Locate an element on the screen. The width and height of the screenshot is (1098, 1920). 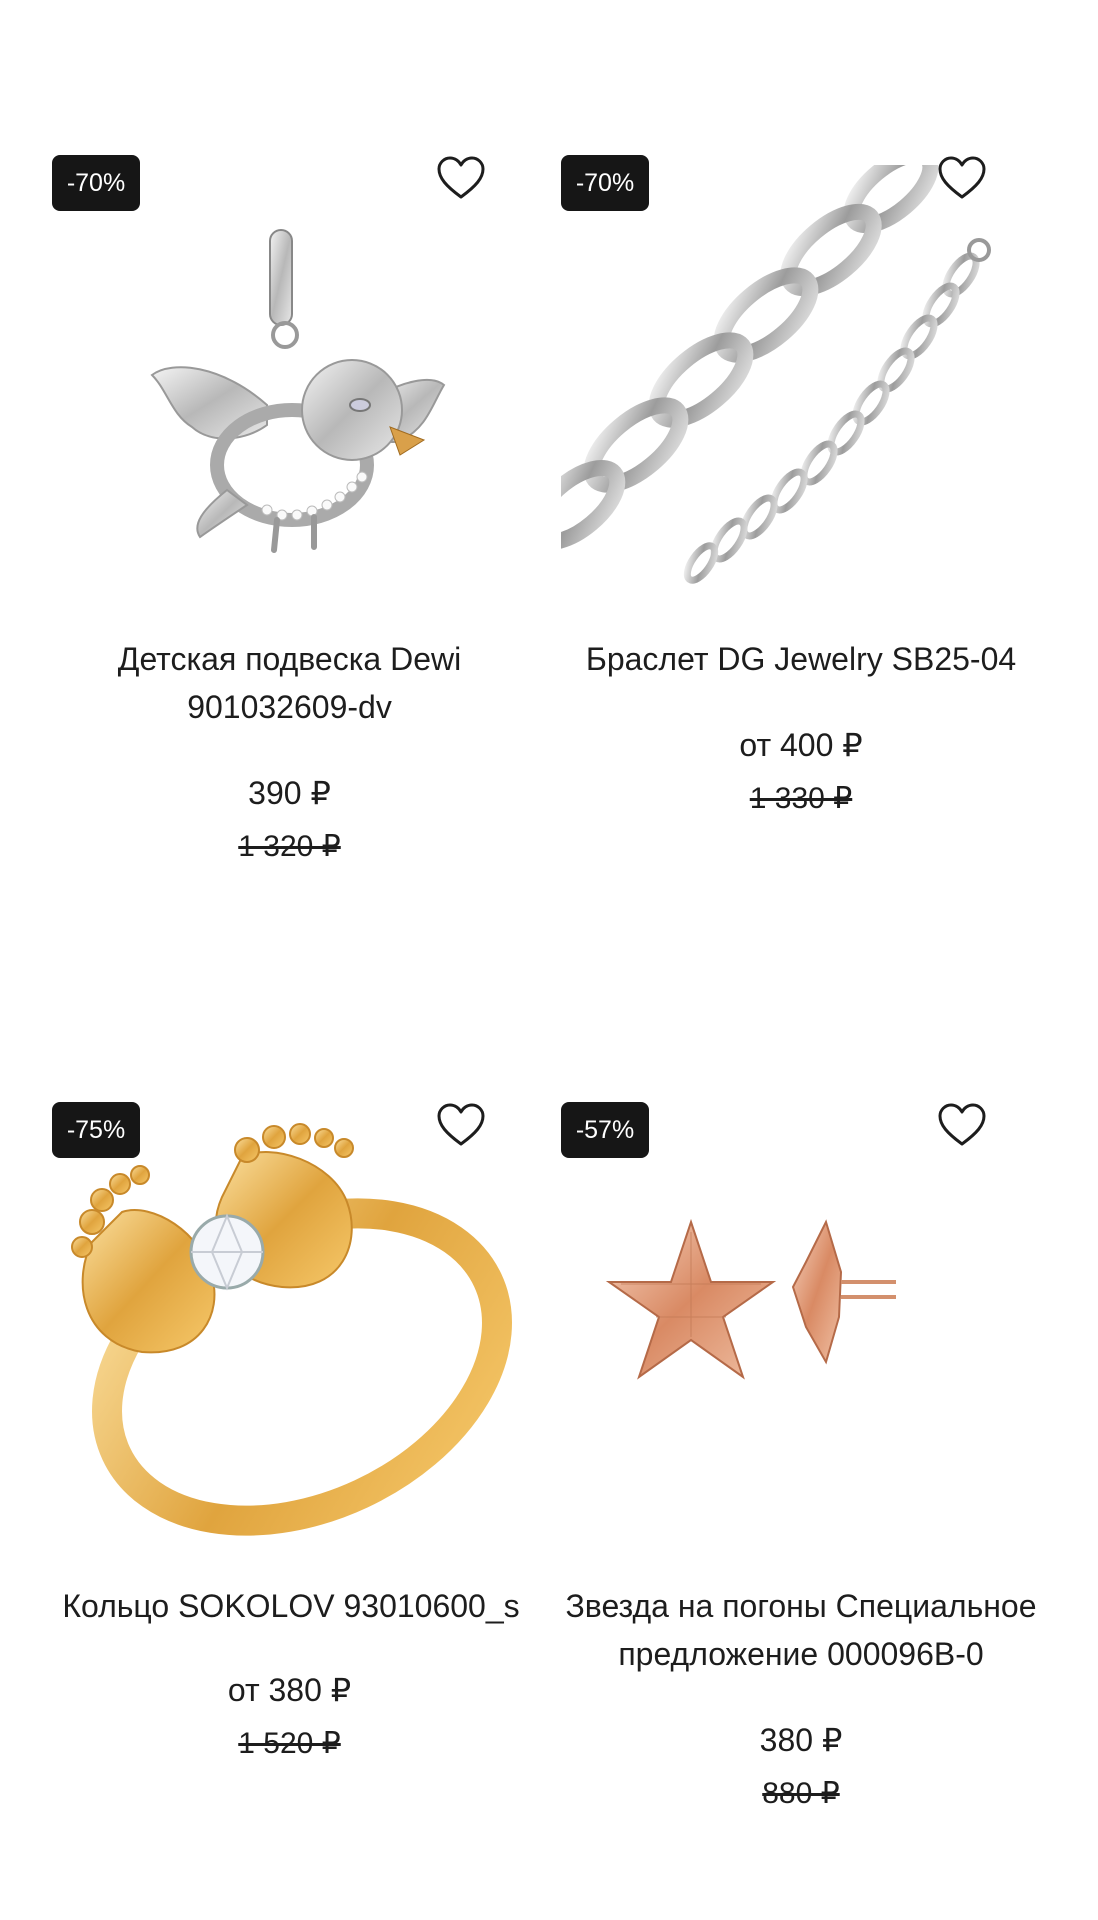
product-old-price: 1 520 ₽ is located at coordinates (289, 1743).